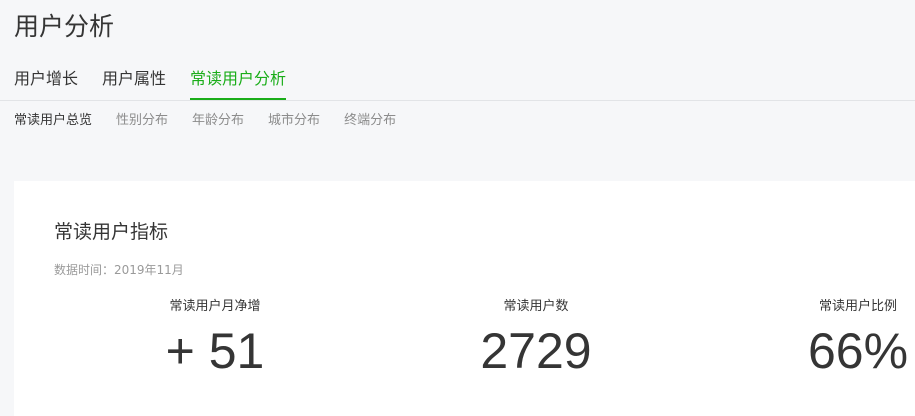 The width and height of the screenshot is (915, 416). I want to click on tab-user-attributes: 用户属性, so click(134, 83).